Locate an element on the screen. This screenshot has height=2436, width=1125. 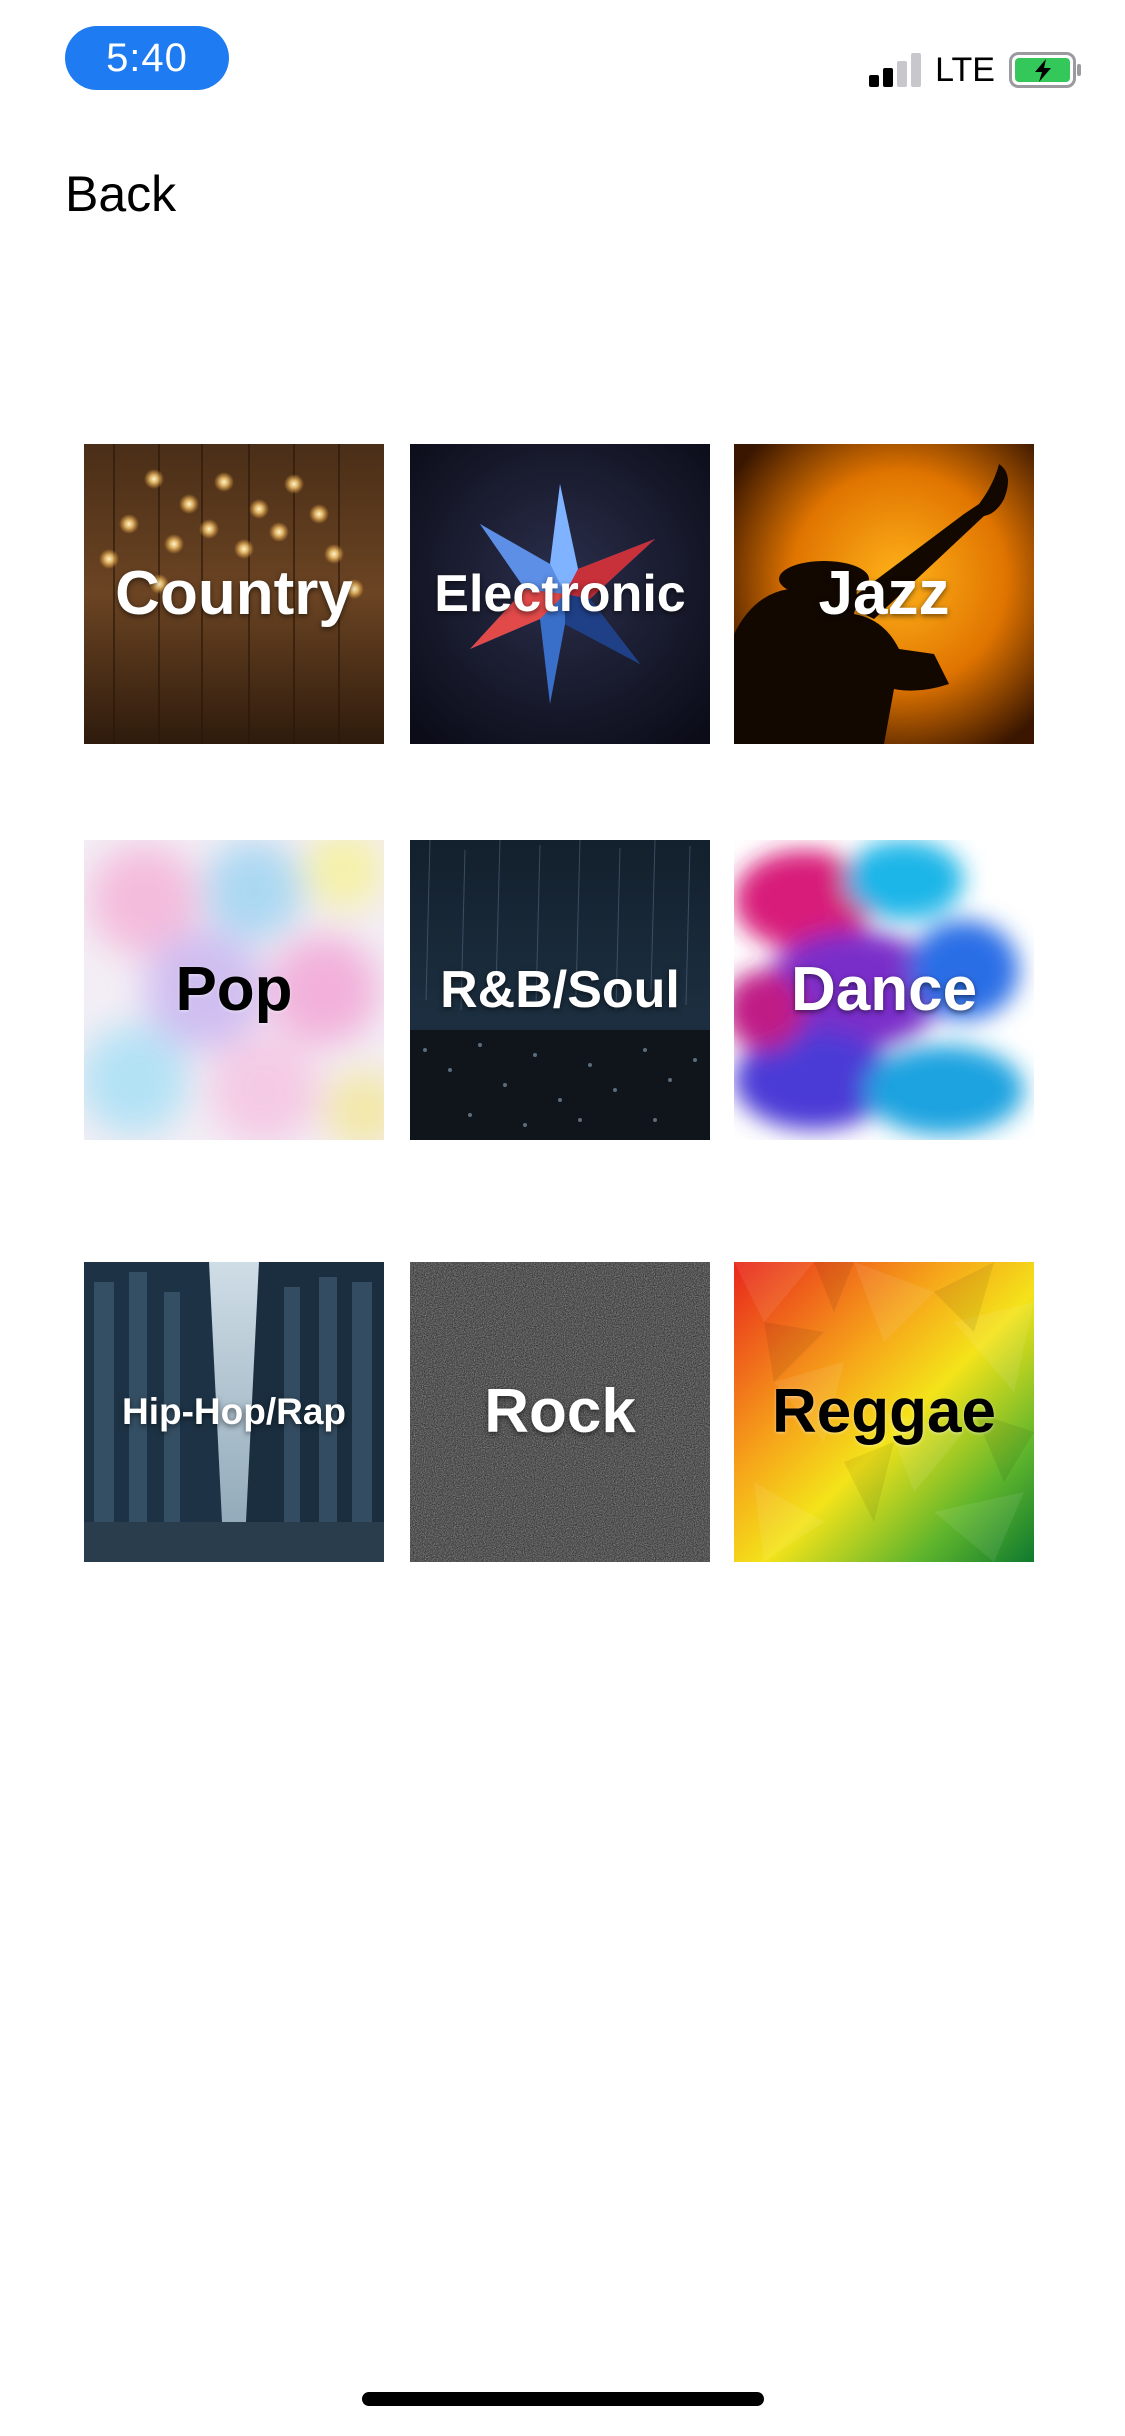
genre-label: Jazz is located at coordinates (884, 593).